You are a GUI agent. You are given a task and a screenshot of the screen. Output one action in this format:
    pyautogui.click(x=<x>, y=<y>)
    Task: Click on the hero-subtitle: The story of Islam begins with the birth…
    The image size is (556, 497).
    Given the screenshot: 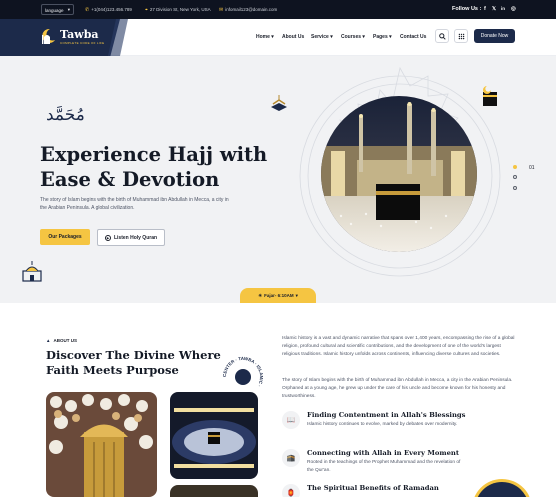 What is the action you would take?
    pyautogui.click(x=134, y=204)
    